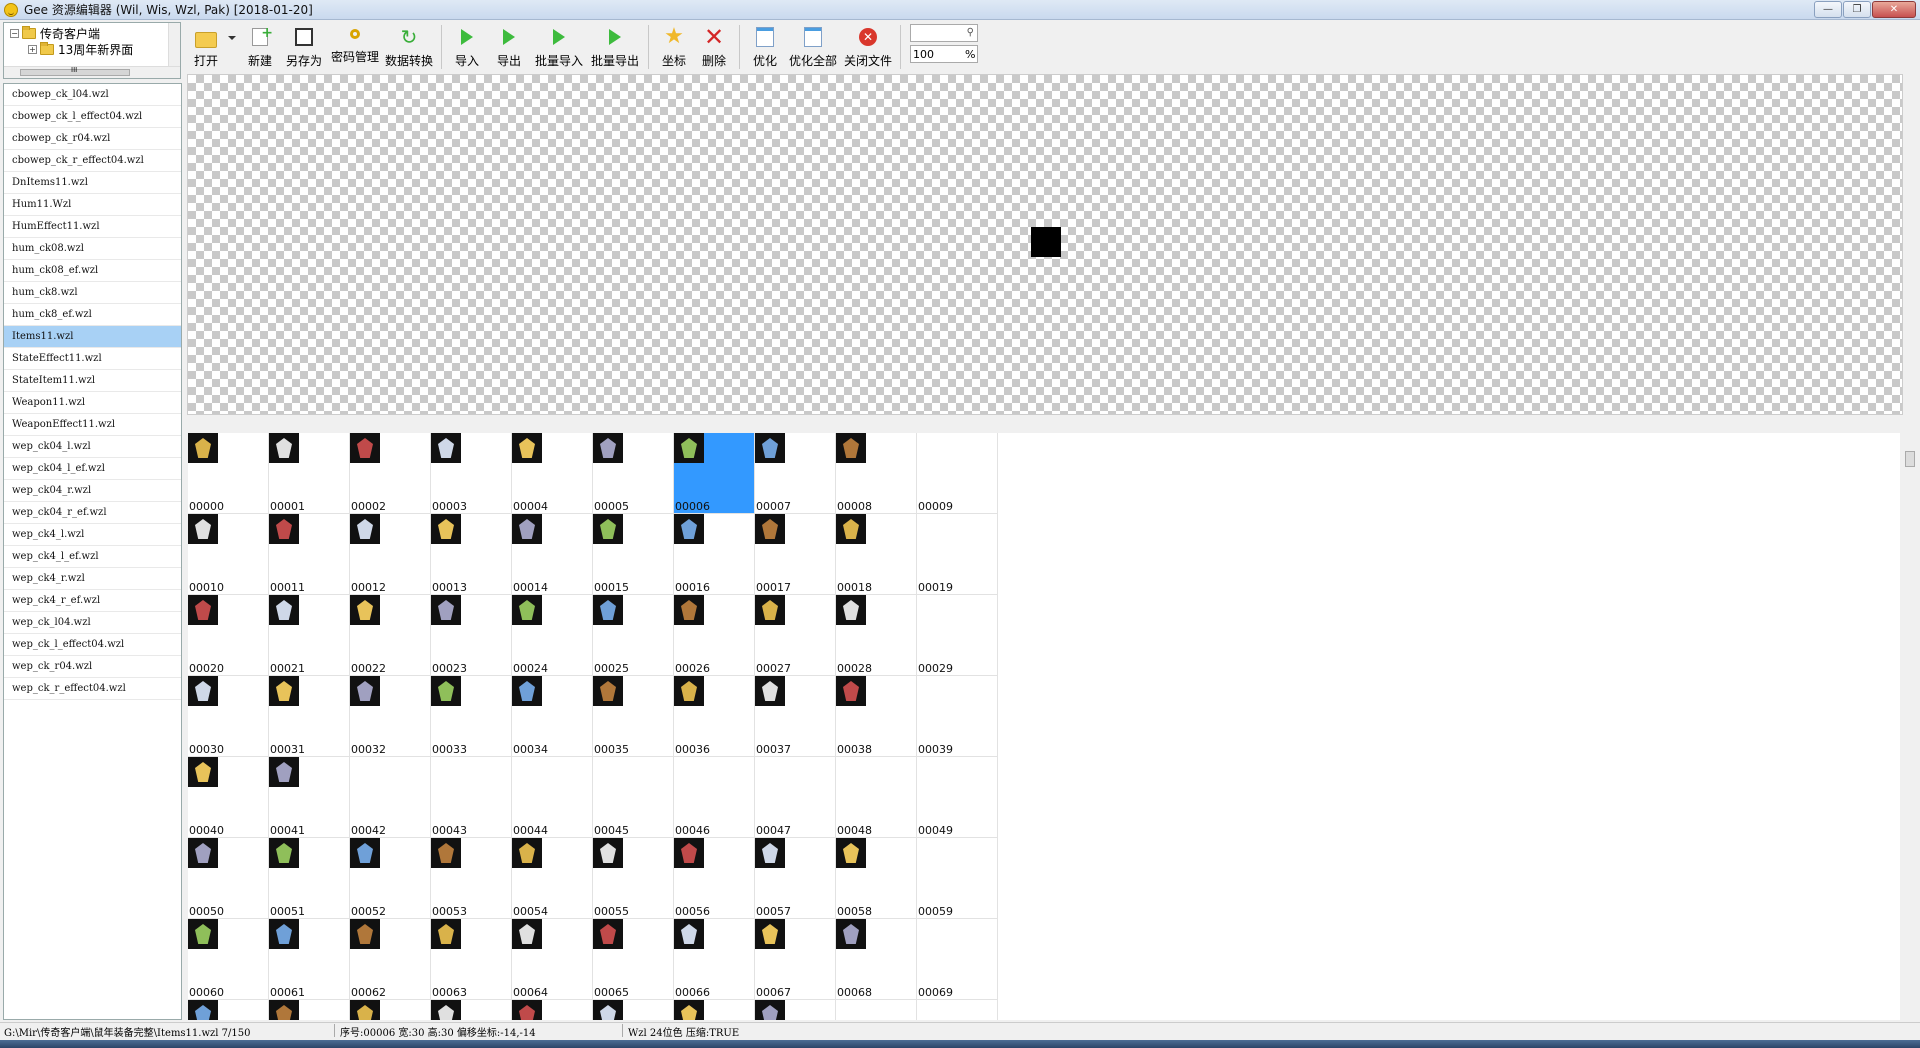  I want to click on thumbnail-cell: 00046, so click(714, 797).